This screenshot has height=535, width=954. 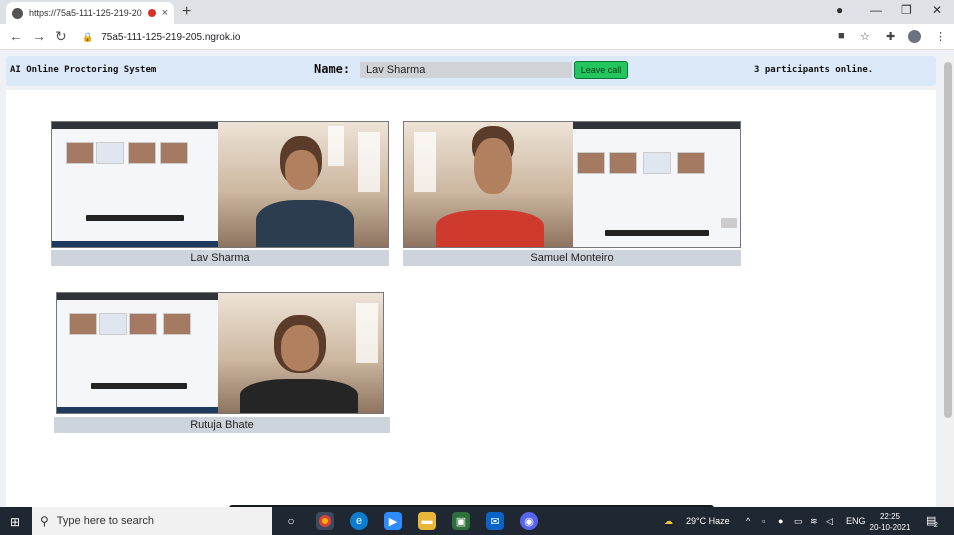 I want to click on scrollbar-thumb, so click(x=948, y=240).